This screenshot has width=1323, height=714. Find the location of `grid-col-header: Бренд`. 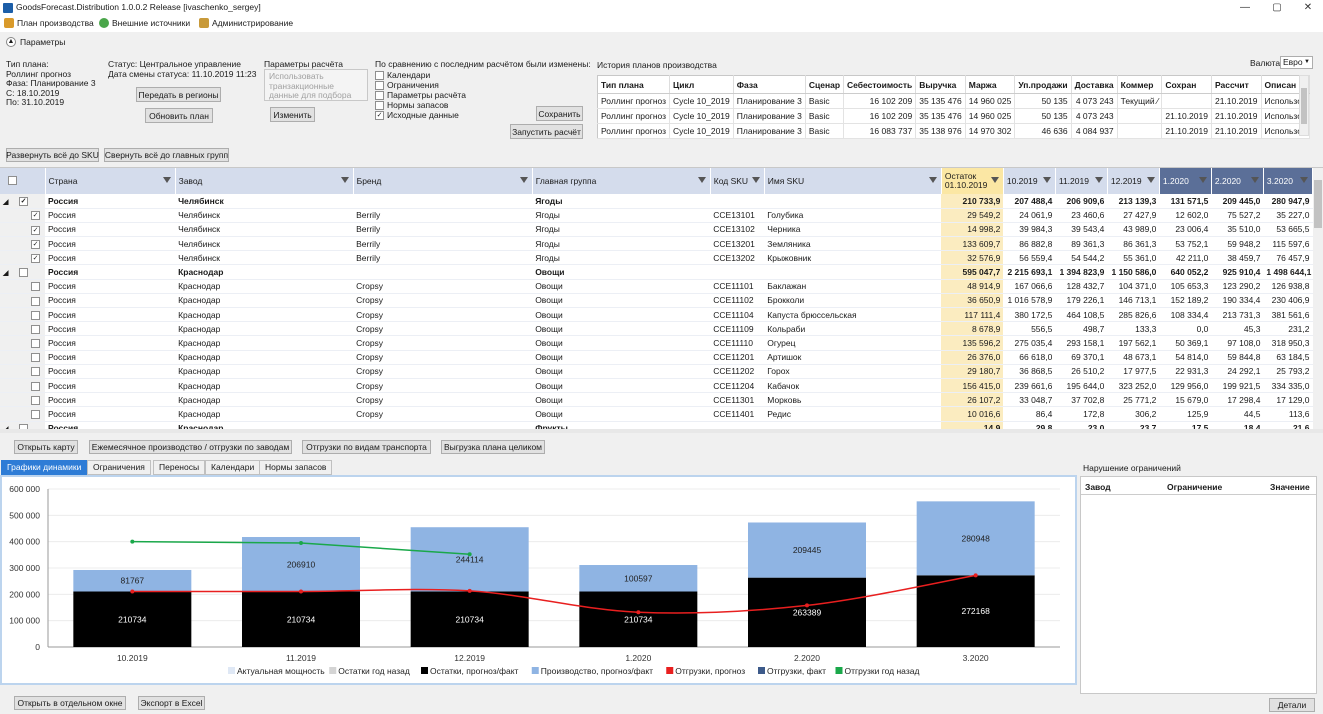

grid-col-header: Бренд is located at coordinates (443, 181).